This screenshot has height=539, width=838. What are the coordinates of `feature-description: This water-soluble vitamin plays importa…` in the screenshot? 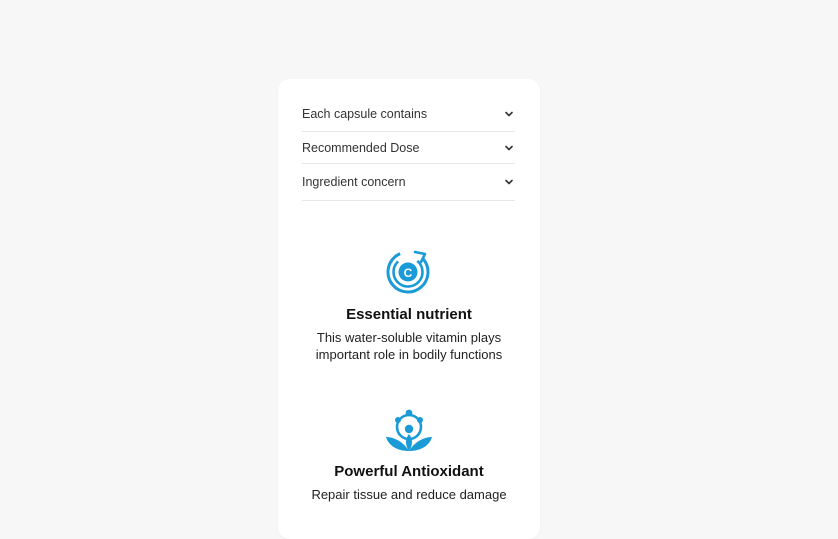 It's located at (409, 346).